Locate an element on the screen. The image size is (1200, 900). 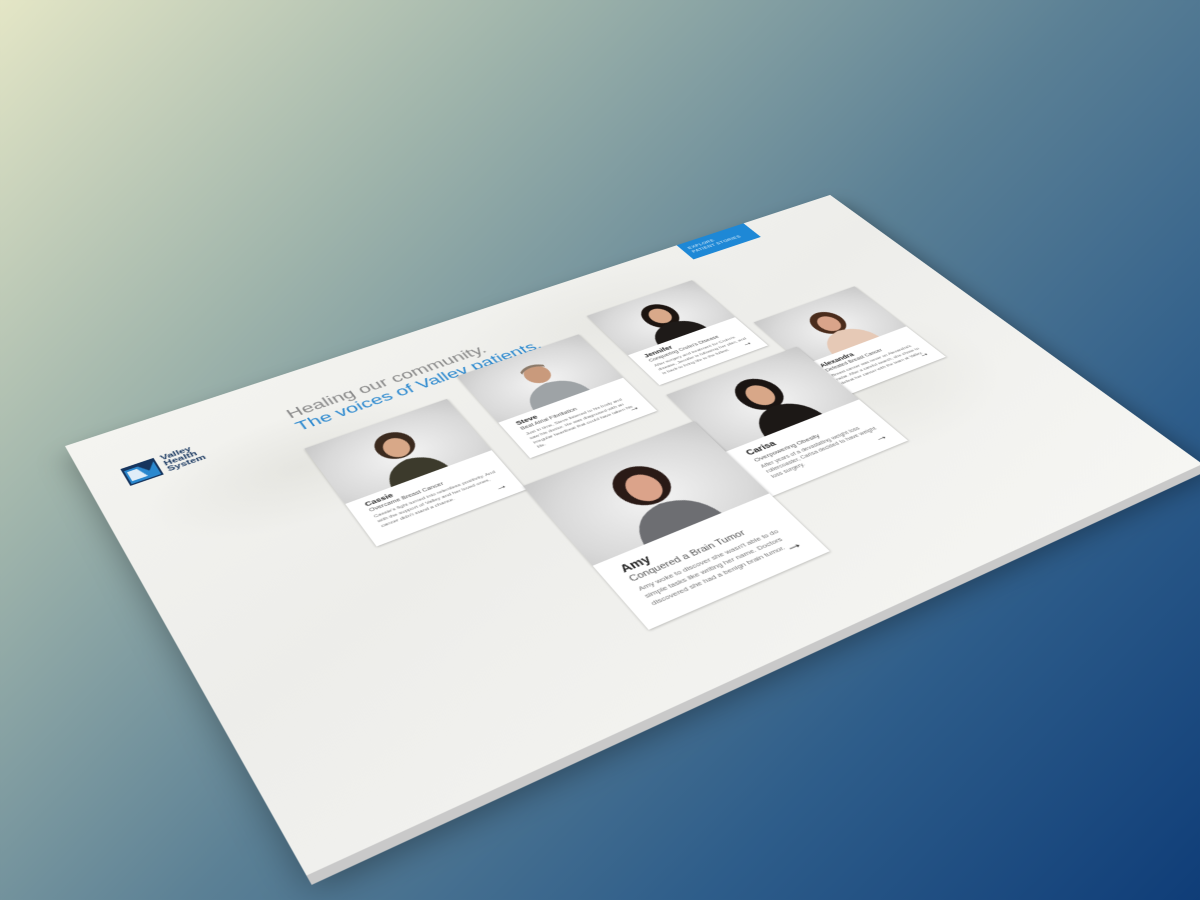
patient-name: Cassie is located at coordinates (379, 500).